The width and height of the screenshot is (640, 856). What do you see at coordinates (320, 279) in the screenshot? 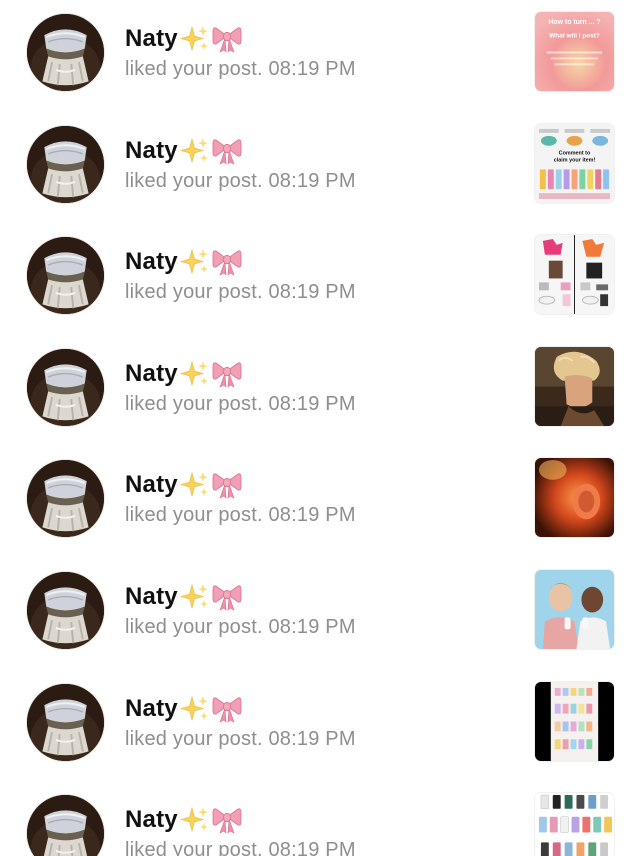
I see `notification-row-3: Naty liked your post. 08:19 PM` at bounding box center [320, 279].